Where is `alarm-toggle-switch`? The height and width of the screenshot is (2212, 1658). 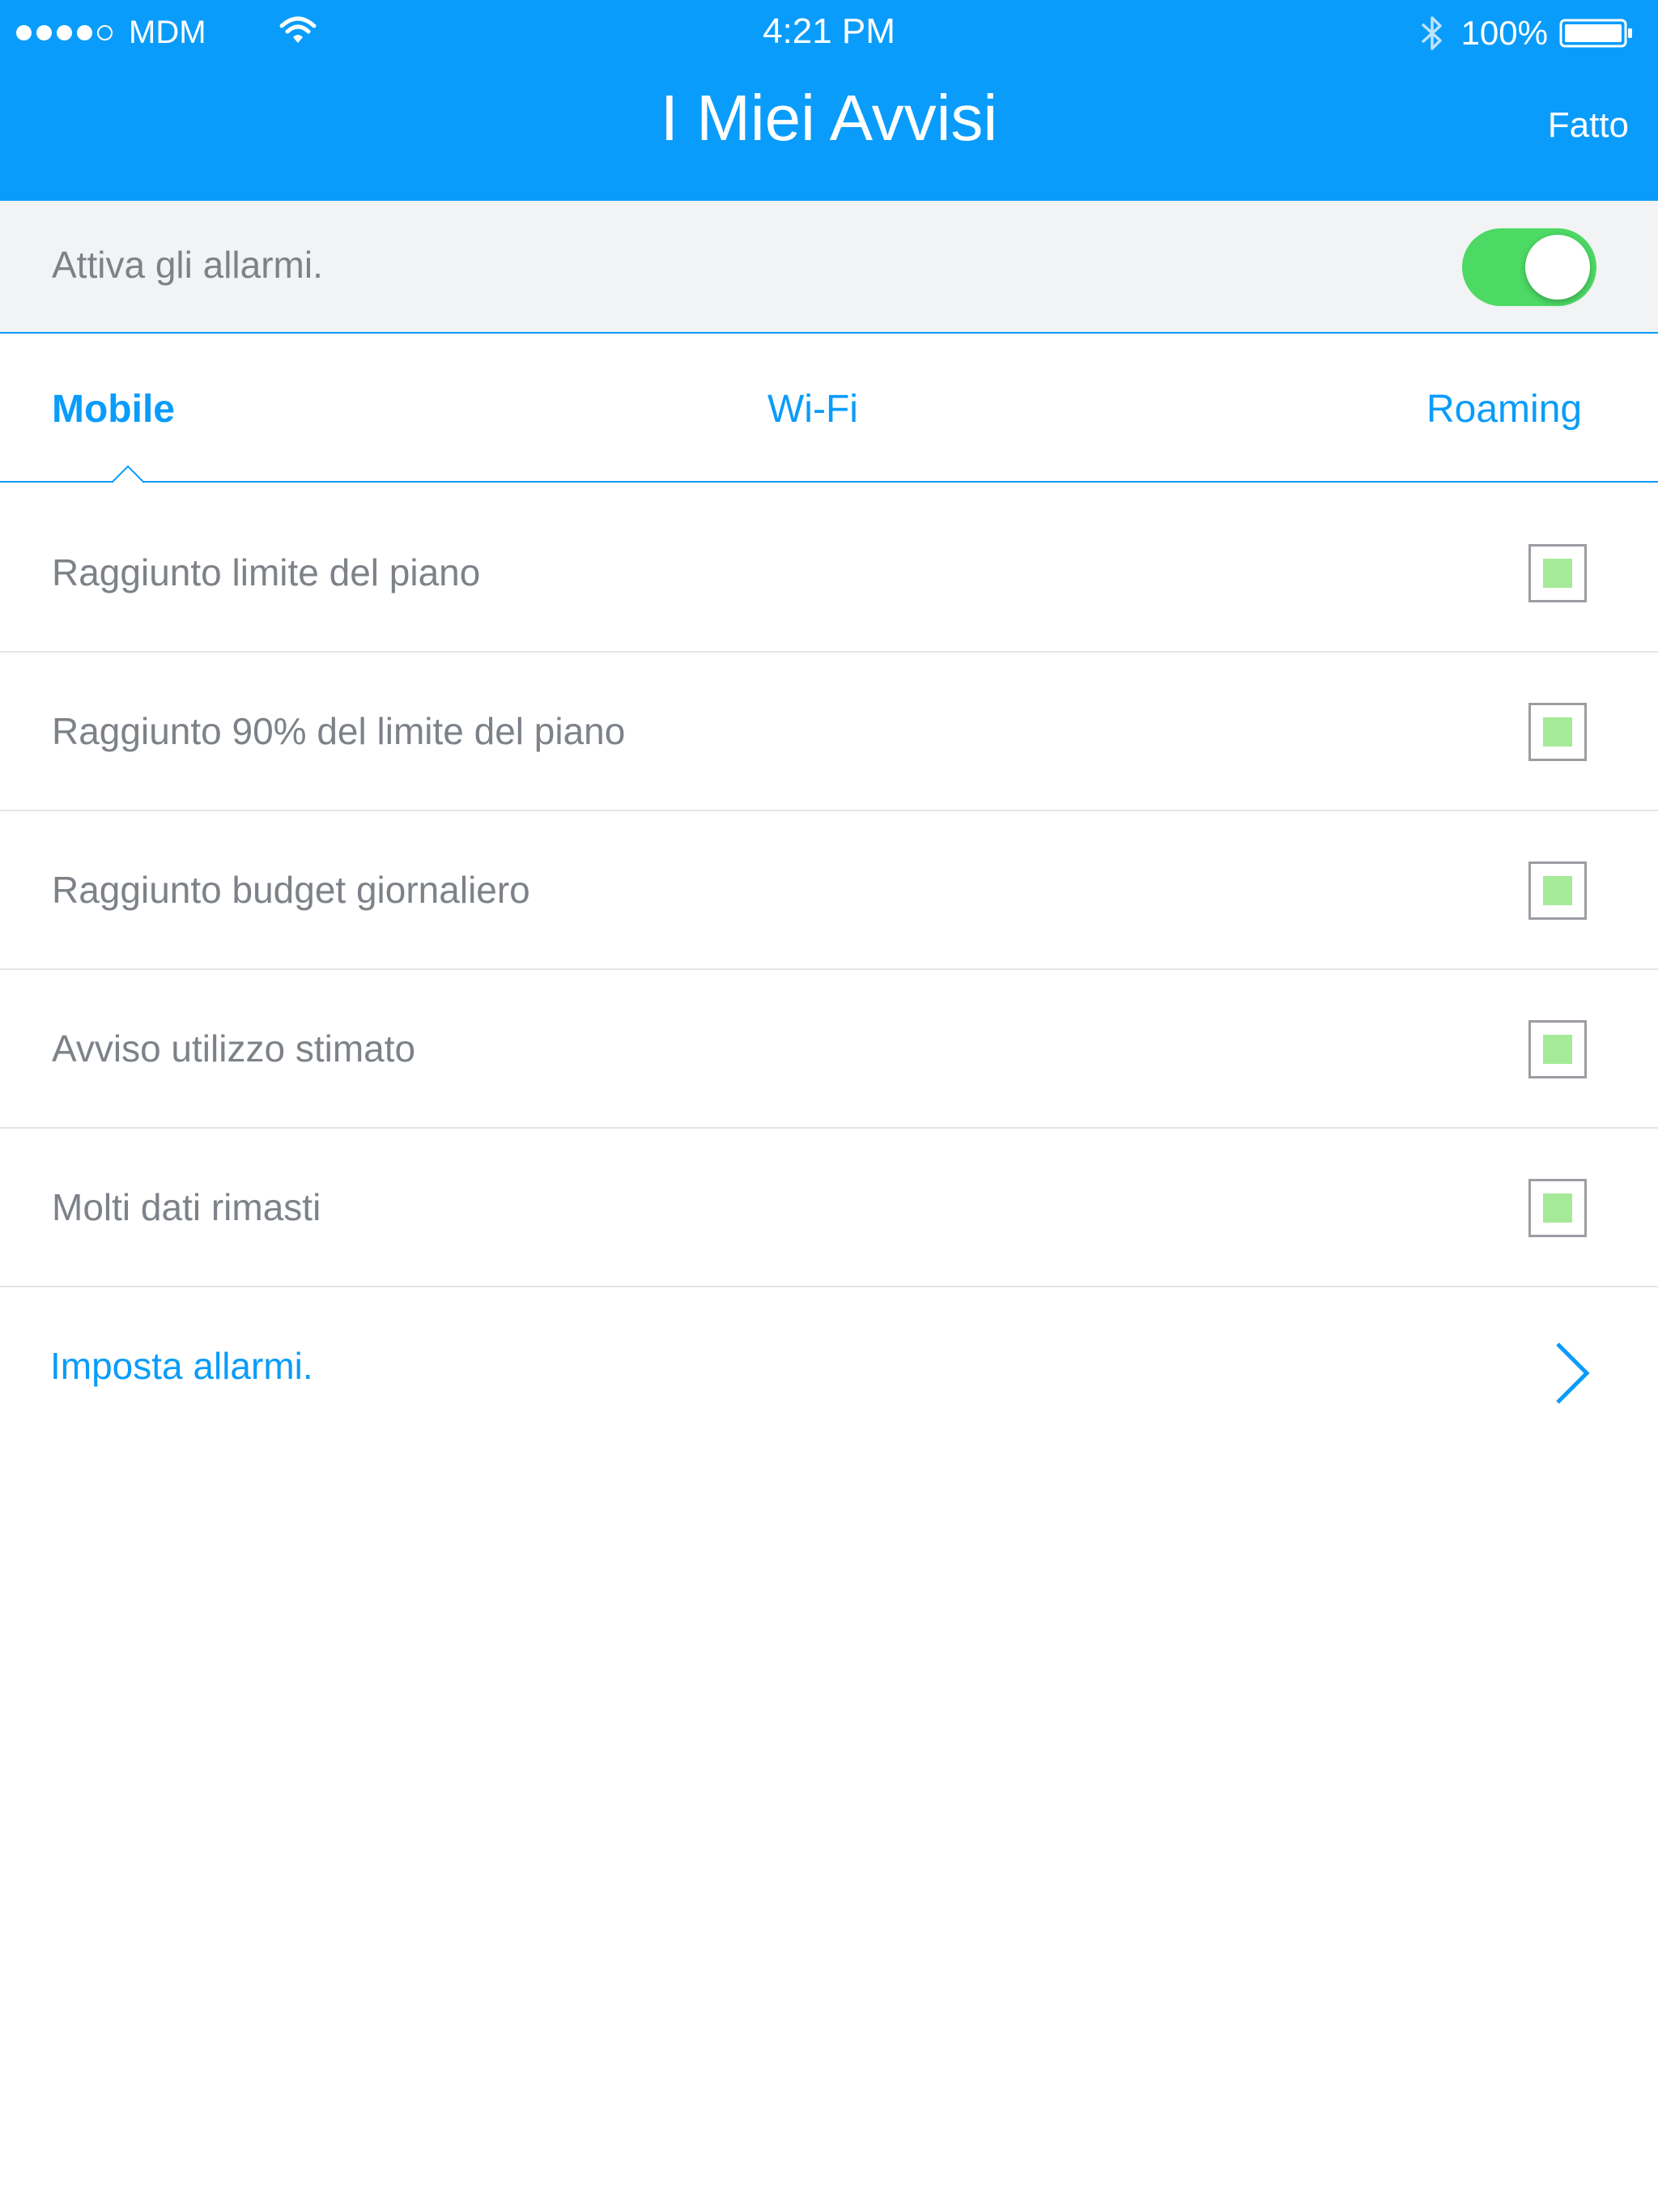 alarm-toggle-switch is located at coordinates (1529, 267).